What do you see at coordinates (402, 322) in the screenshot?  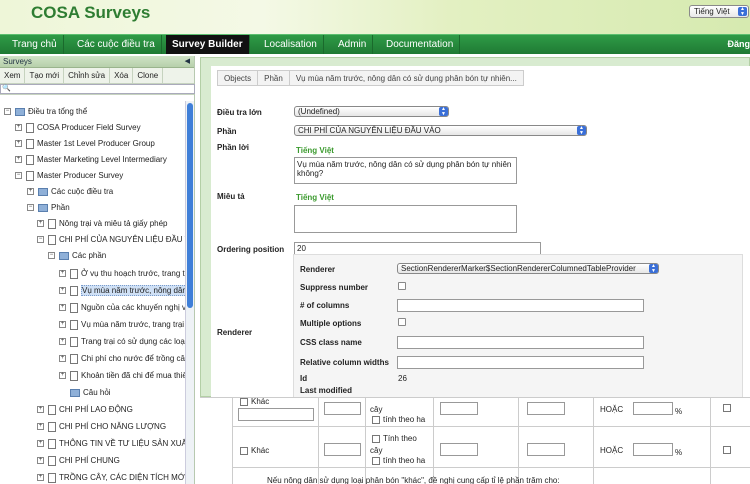 I see `multiple-options-checkbox` at bounding box center [402, 322].